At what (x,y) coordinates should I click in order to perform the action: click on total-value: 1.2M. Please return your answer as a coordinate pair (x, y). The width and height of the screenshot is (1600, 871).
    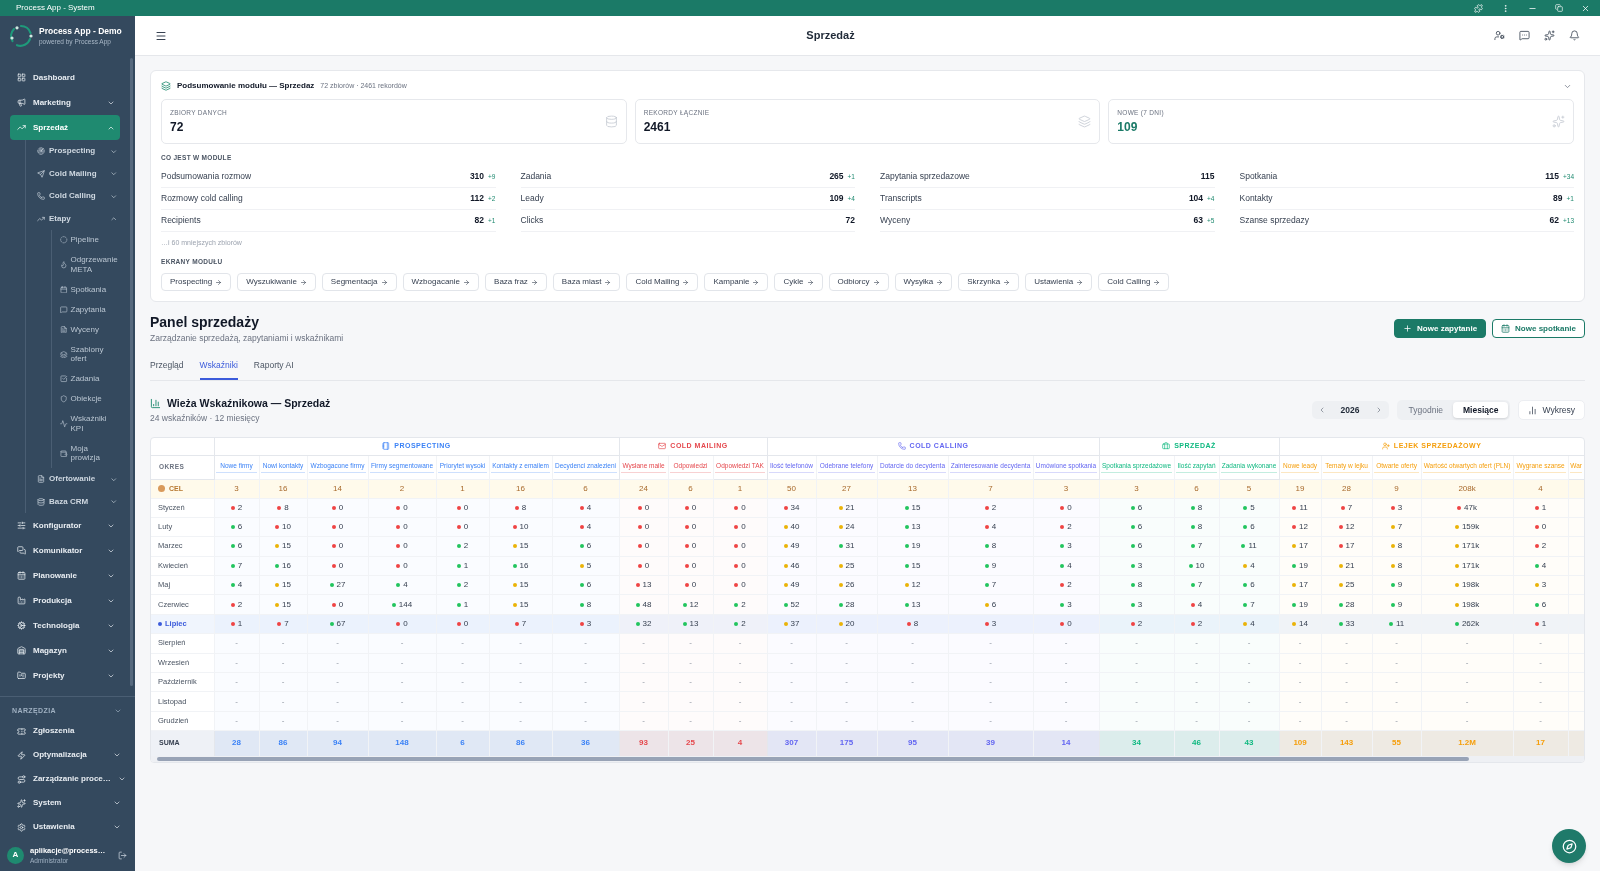
    Looking at the image, I should click on (1467, 743).